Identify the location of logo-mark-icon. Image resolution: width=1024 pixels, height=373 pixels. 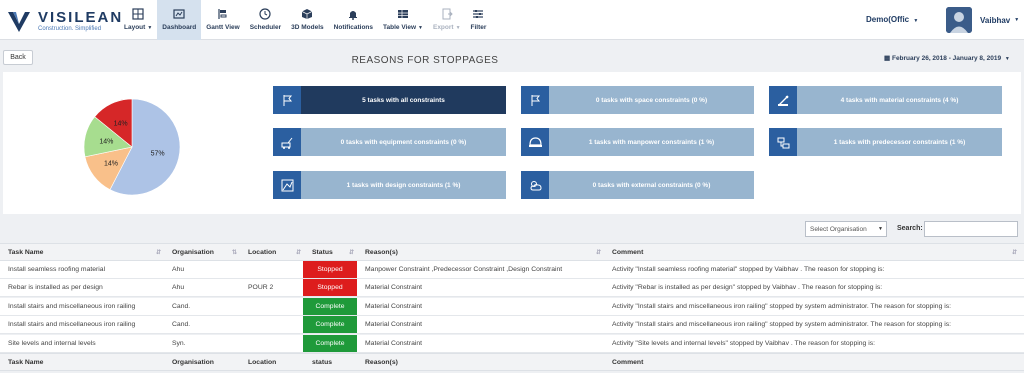
(19, 22).